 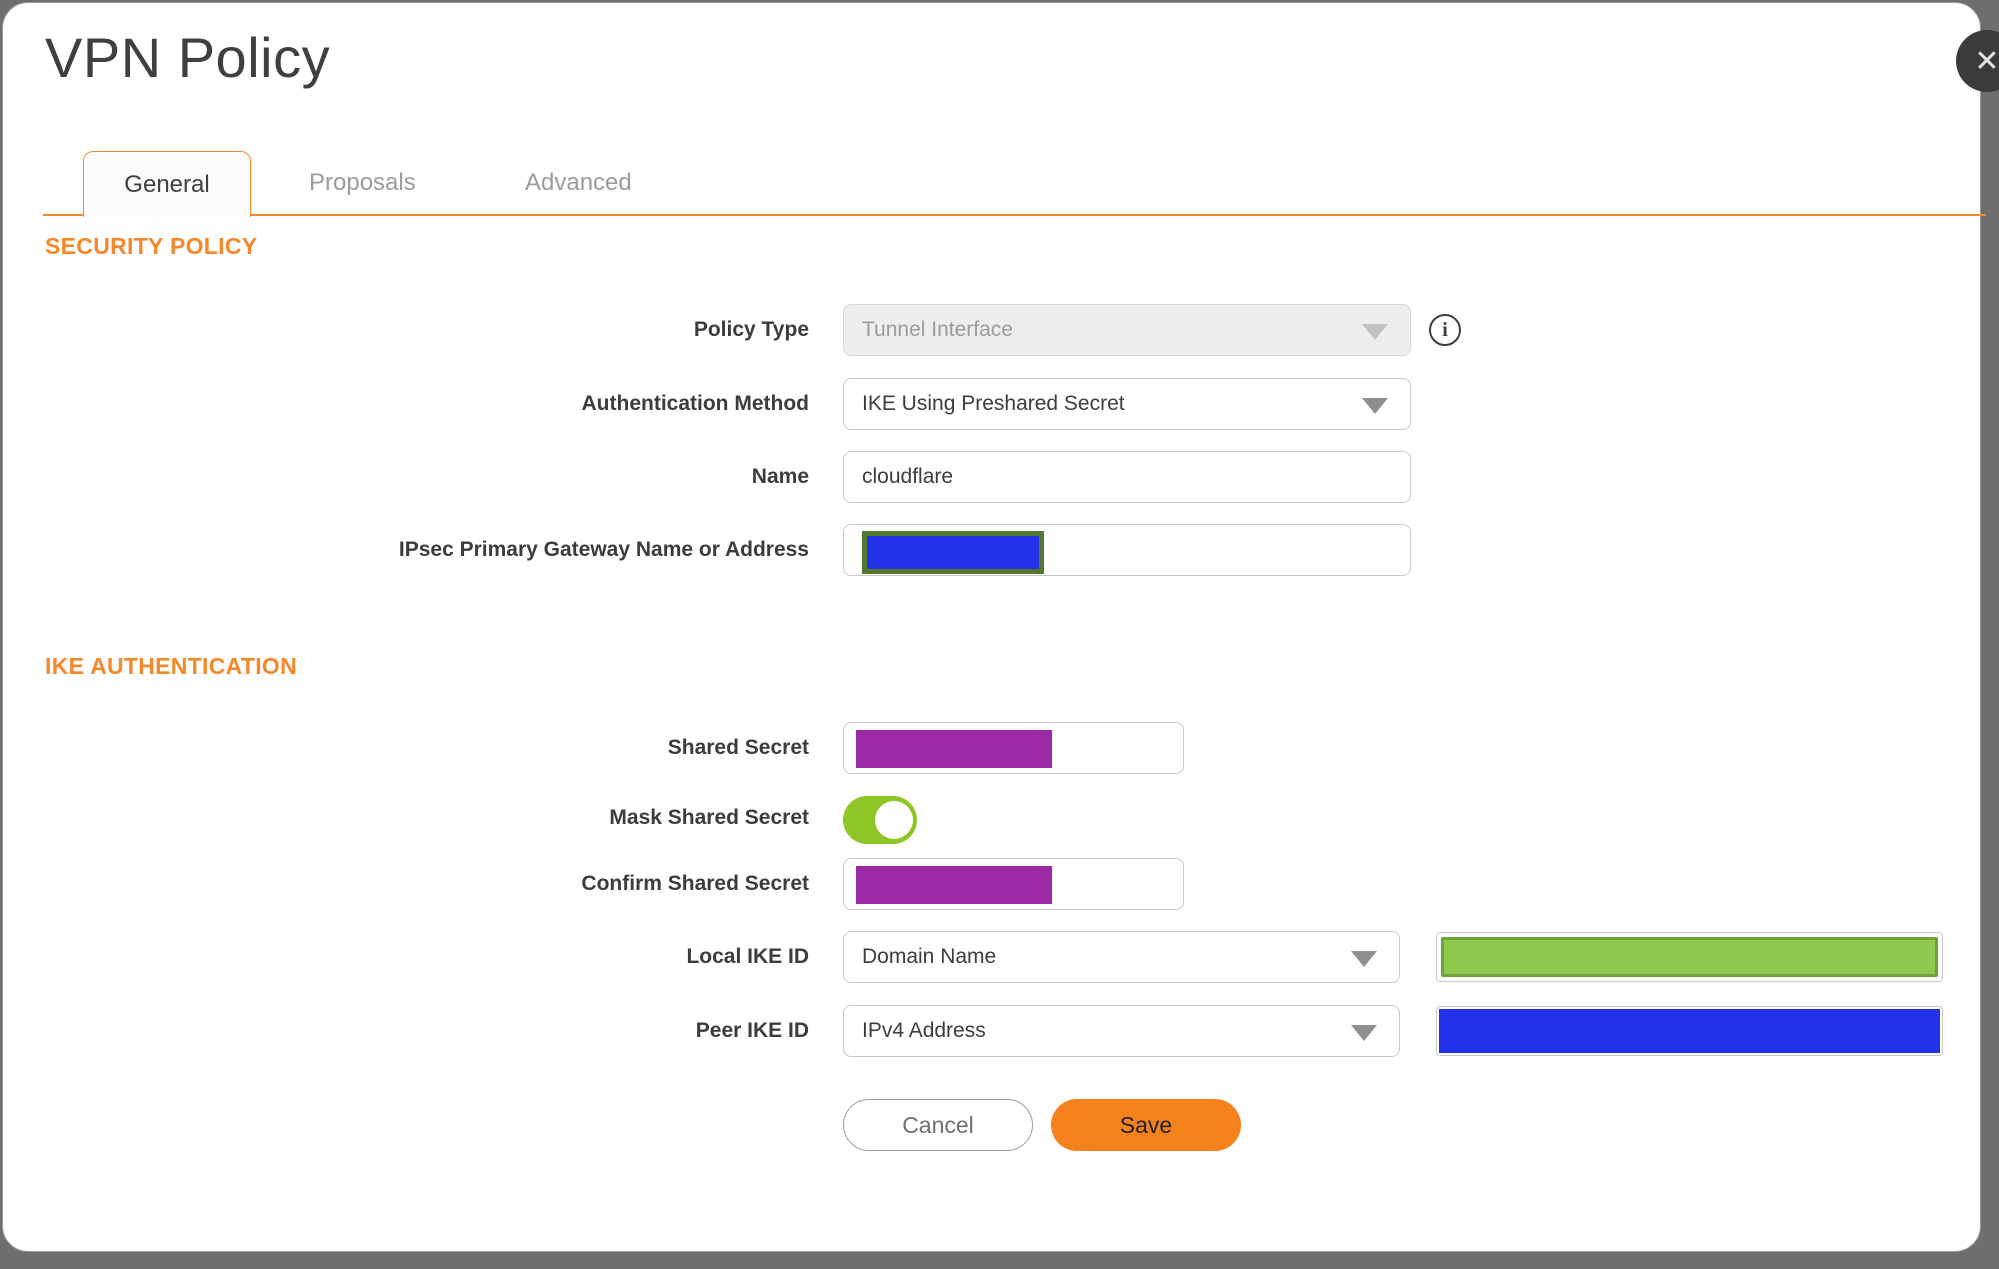 What do you see at coordinates (151, 246) in the screenshot?
I see `security-policy-heading: SECURITY POLICY` at bounding box center [151, 246].